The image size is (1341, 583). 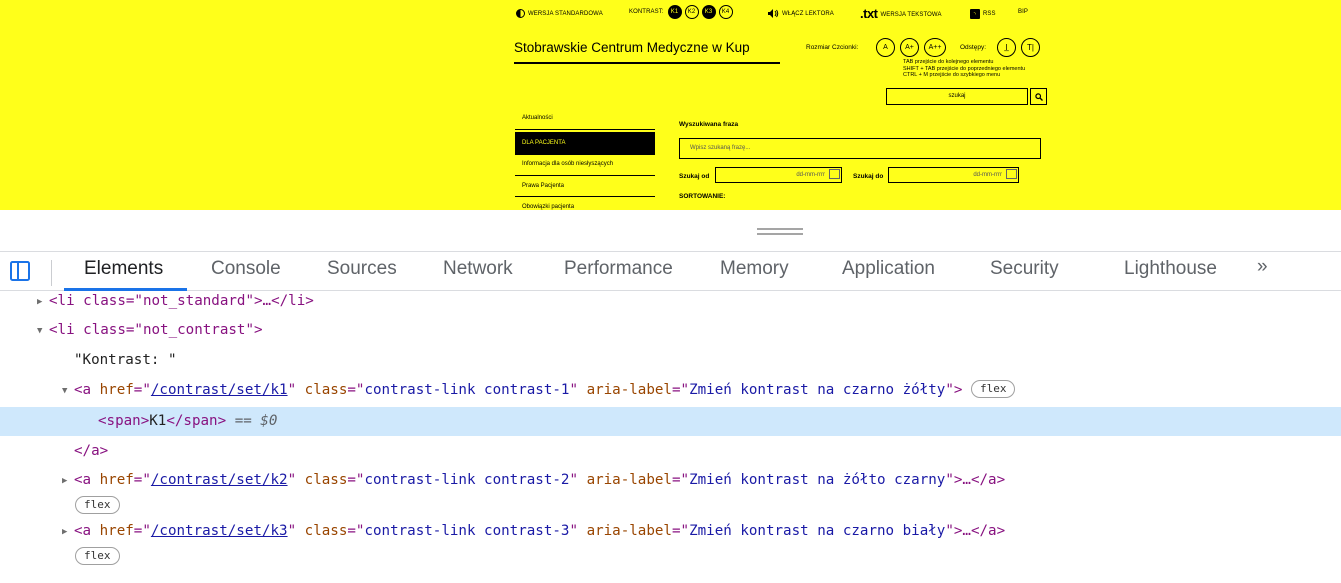 I want to click on date-from-label: Szukaj od, so click(x=694, y=176).